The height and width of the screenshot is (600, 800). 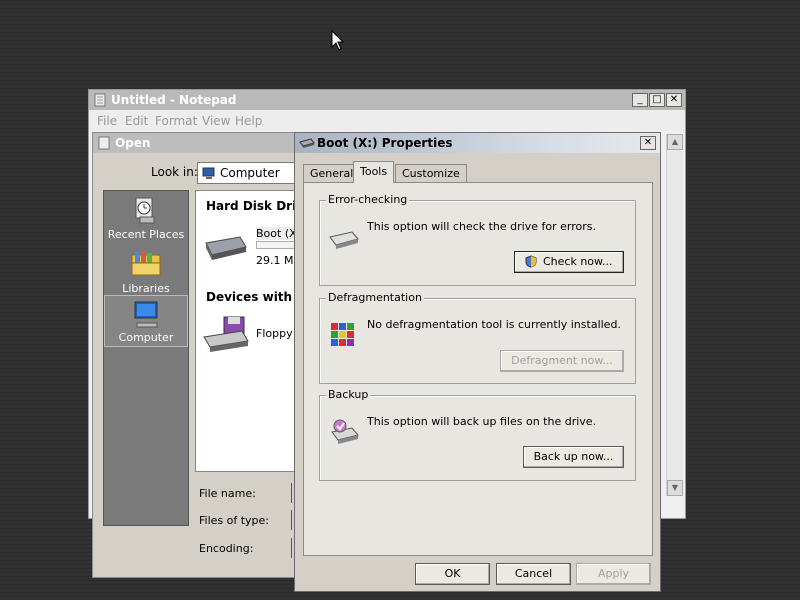 What do you see at coordinates (531, 261) in the screenshot?
I see `shield-icon` at bounding box center [531, 261].